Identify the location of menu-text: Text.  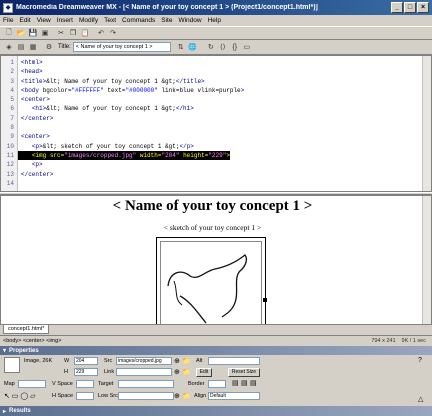
(110, 20).